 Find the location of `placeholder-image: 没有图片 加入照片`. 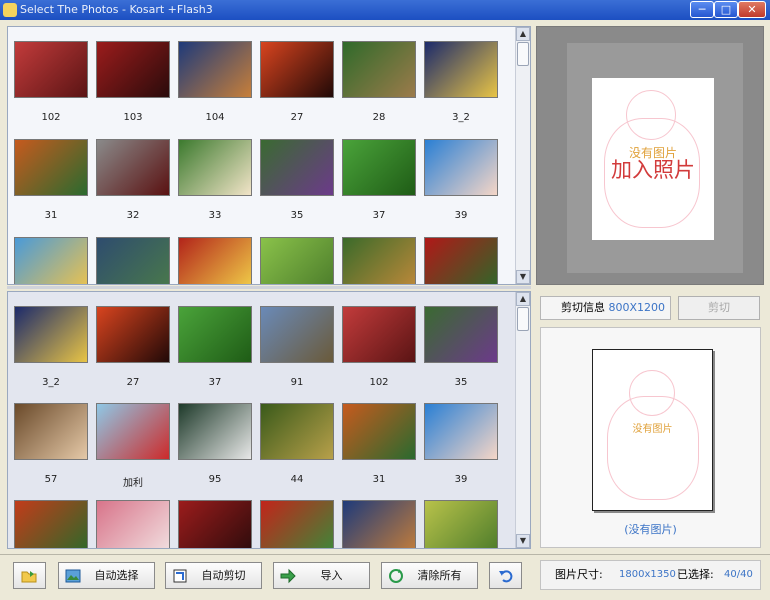

placeholder-image: 没有图片 加入照片 is located at coordinates (653, 159).